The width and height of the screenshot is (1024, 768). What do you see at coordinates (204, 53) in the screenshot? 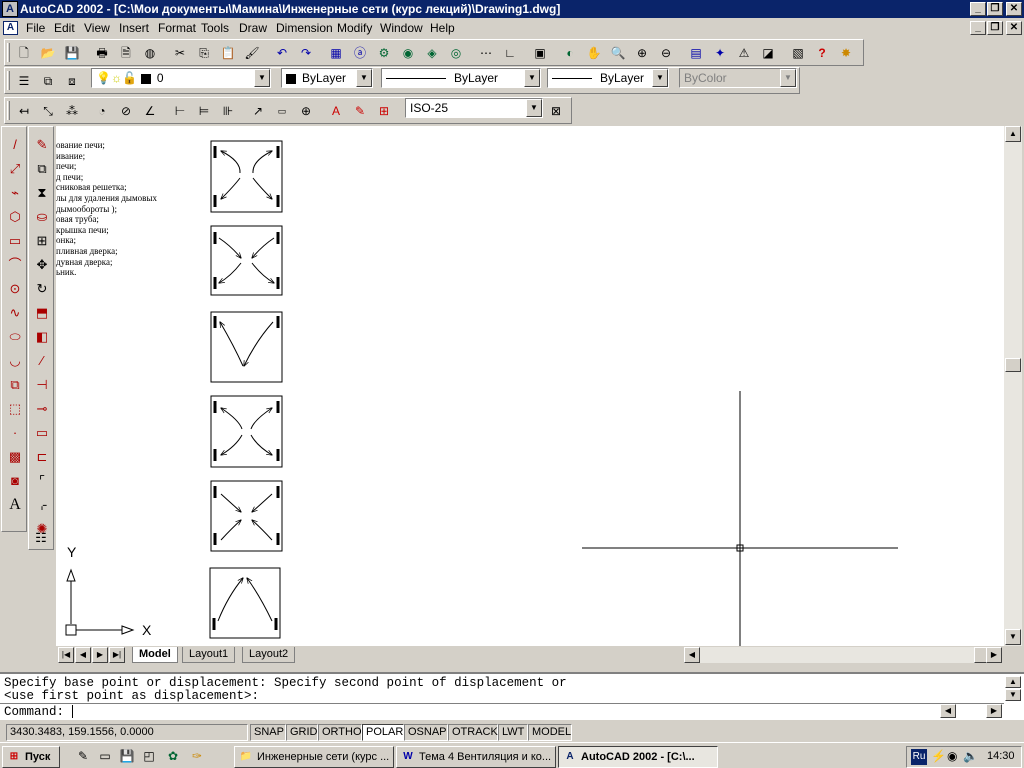
I see `copy-icon: ⎘` at bounding box center [204, 53].